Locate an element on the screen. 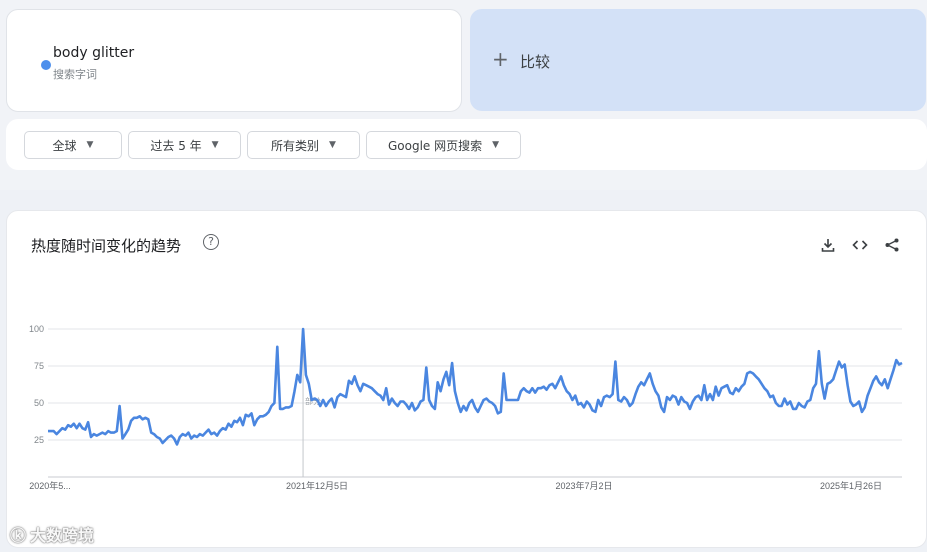  y-tick-label: 100 is located at coordinates (36, 329).